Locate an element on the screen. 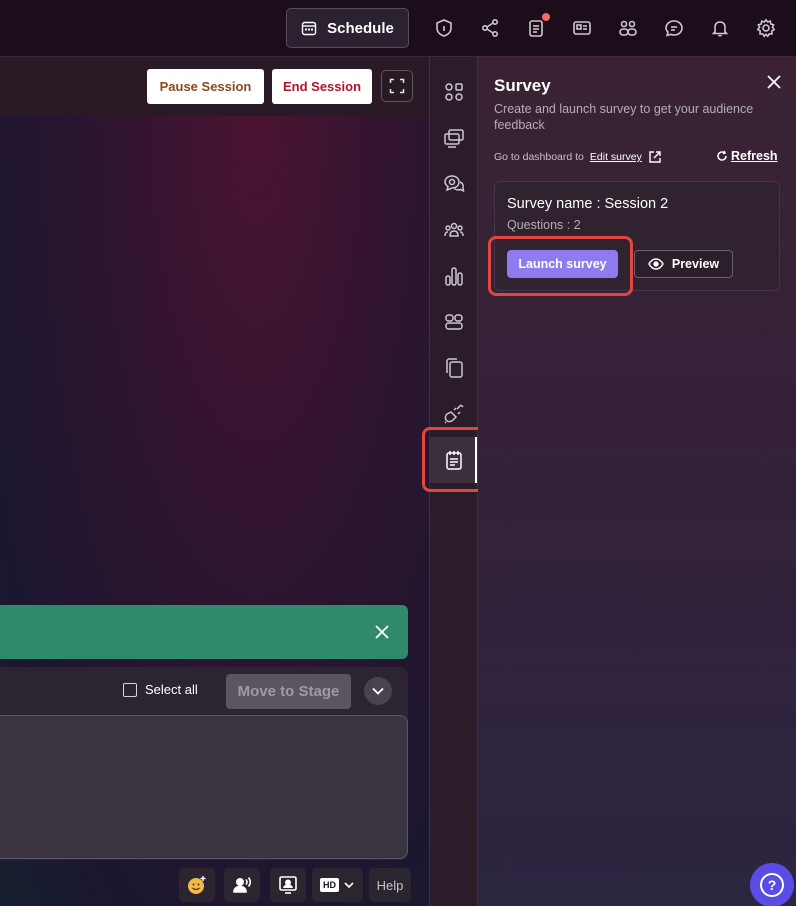 Image resolution: width=796 pixels, height=906 pixels. pause-session-button: Pause Session is located at coordinates (205, 86).